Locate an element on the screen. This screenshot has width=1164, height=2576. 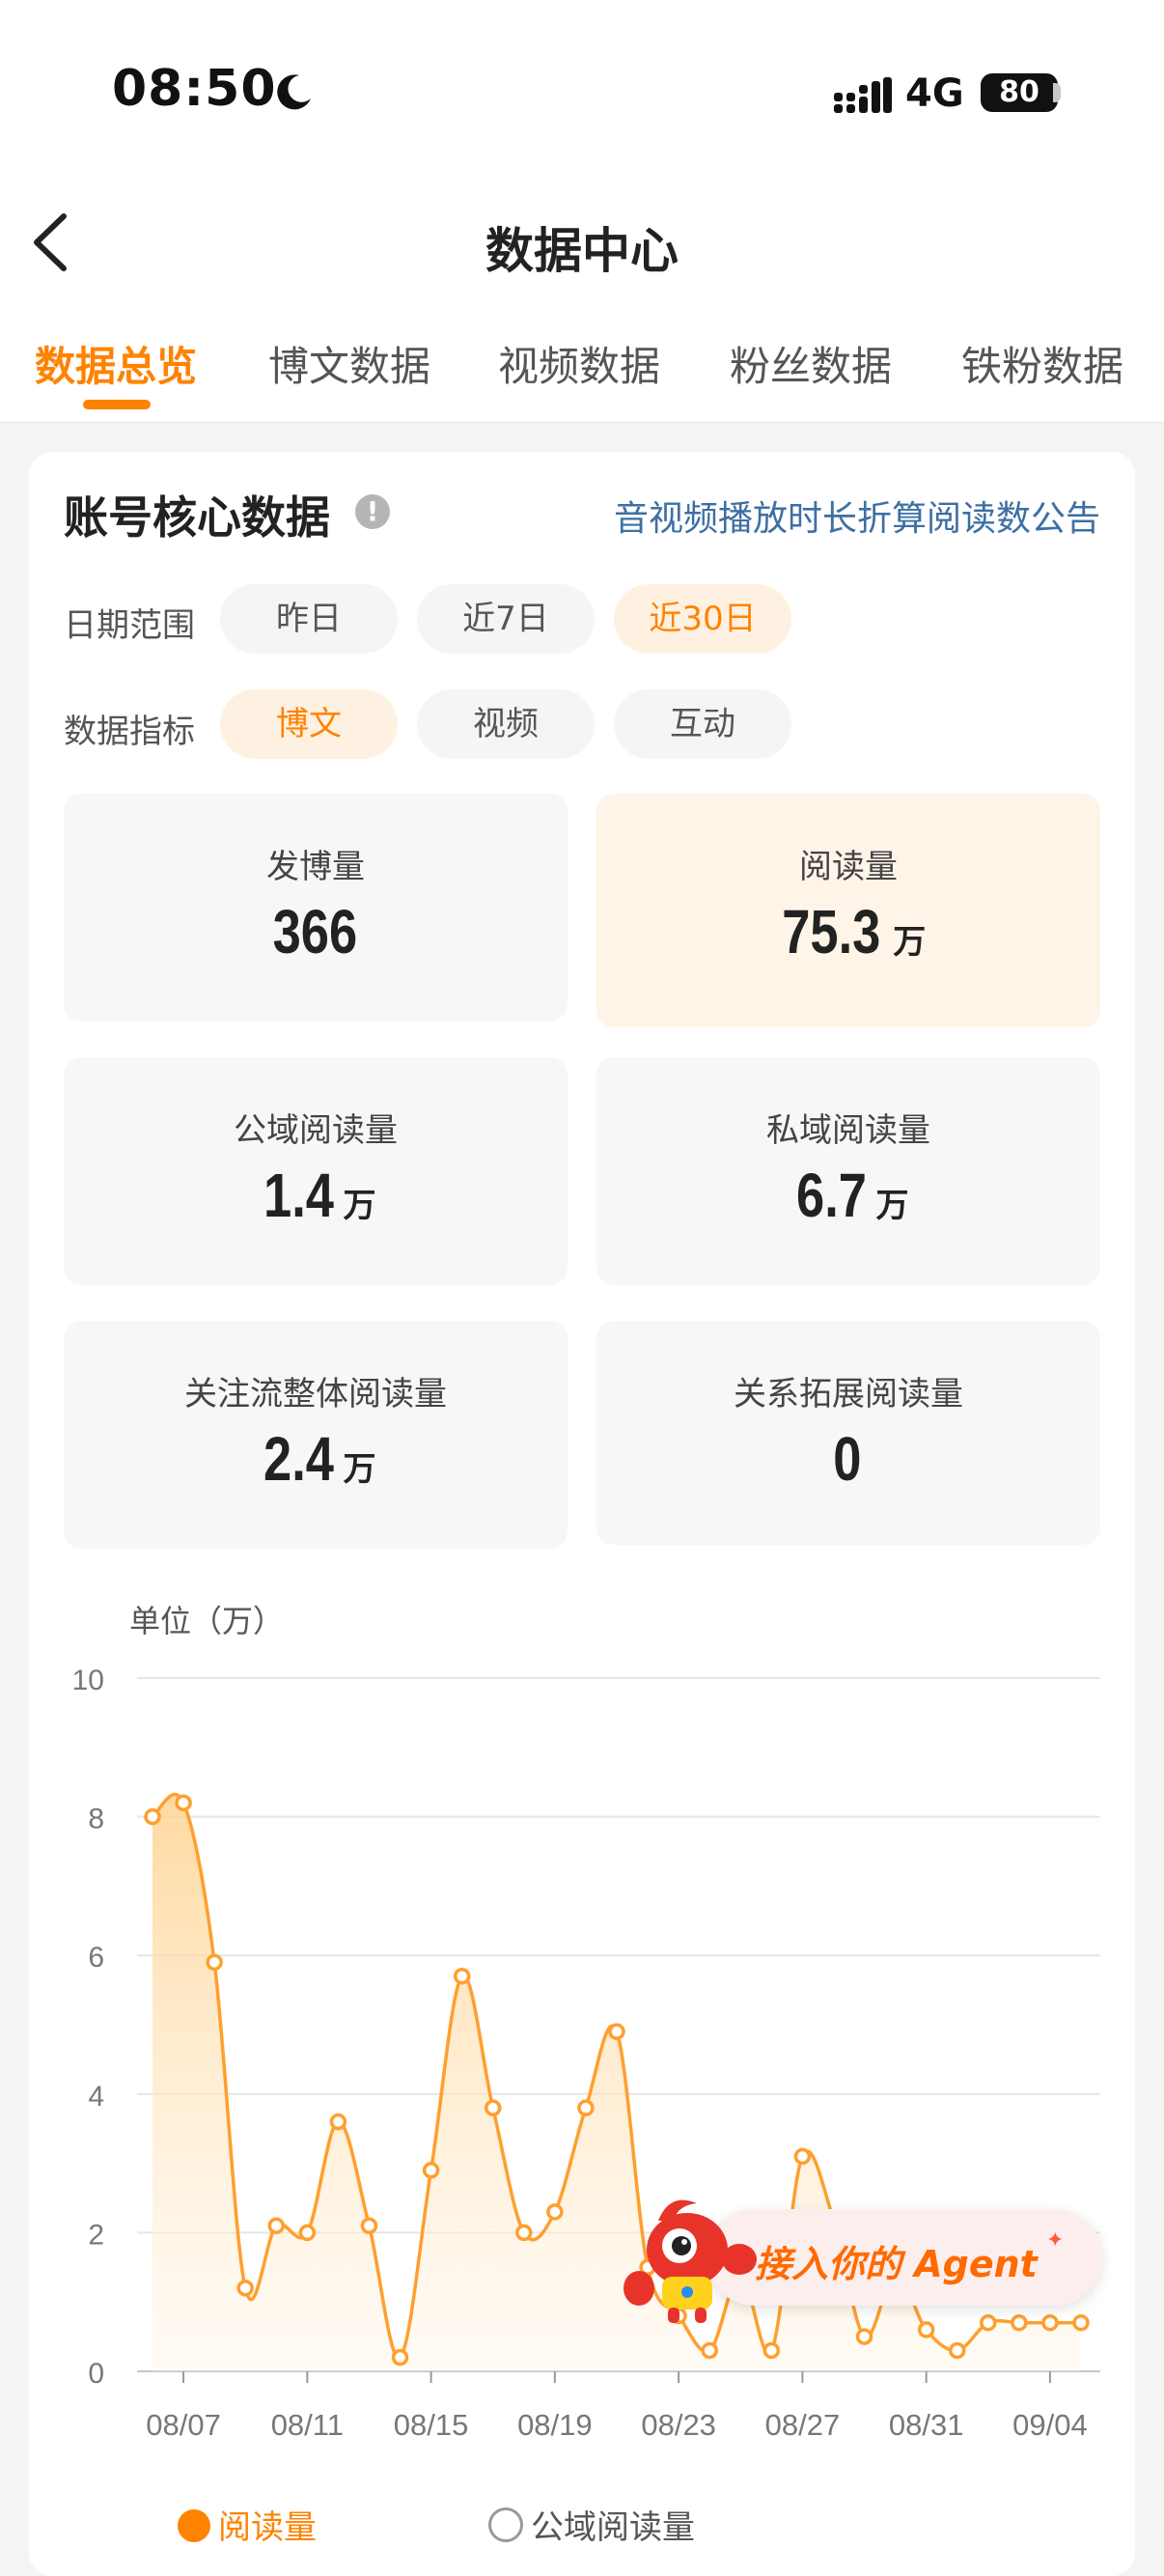
divider is located at coordinates (582, 423).